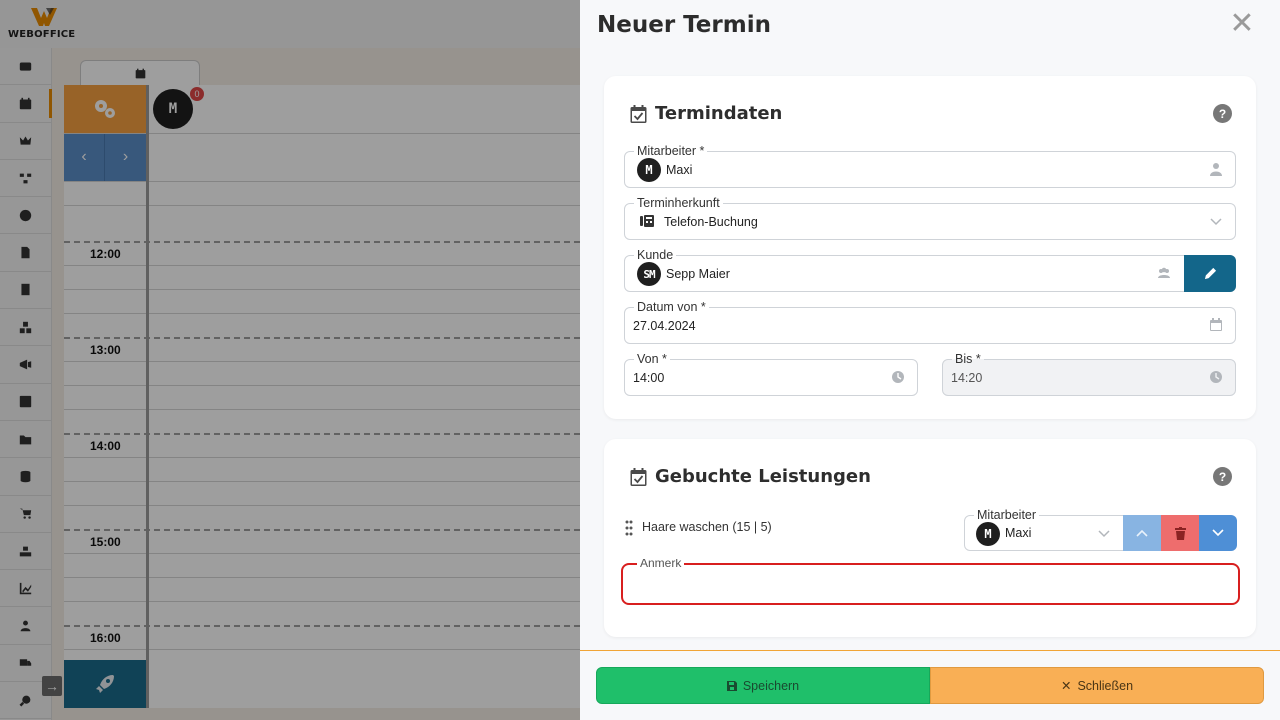  What do you see at coordinates (1164, 273) in the screenshot?
I see `users-icon` at bounding box center [1164, 273].